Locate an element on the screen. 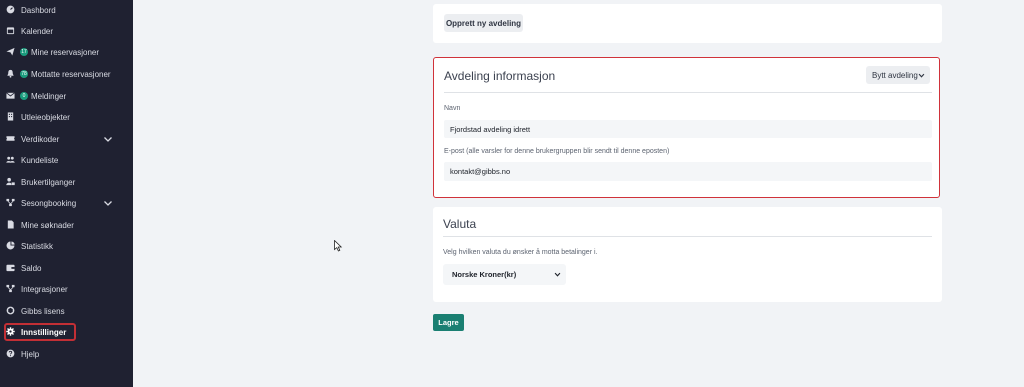 Image resolution: width=1024 pixels, height=387 pixels. ticket-icon is located at coordinates (10, 138).